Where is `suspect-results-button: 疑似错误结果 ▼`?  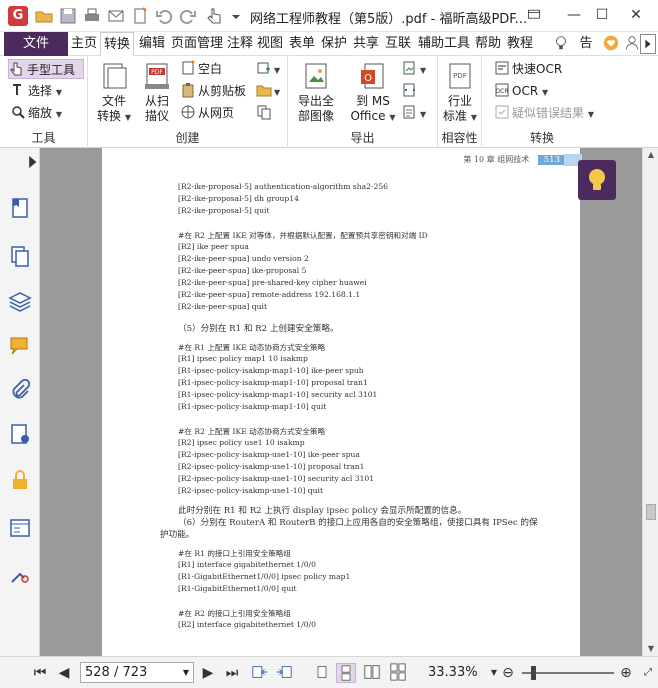 suspect-results-button: 疑似错误结果 ▼ is located at coordinates (544, 113).